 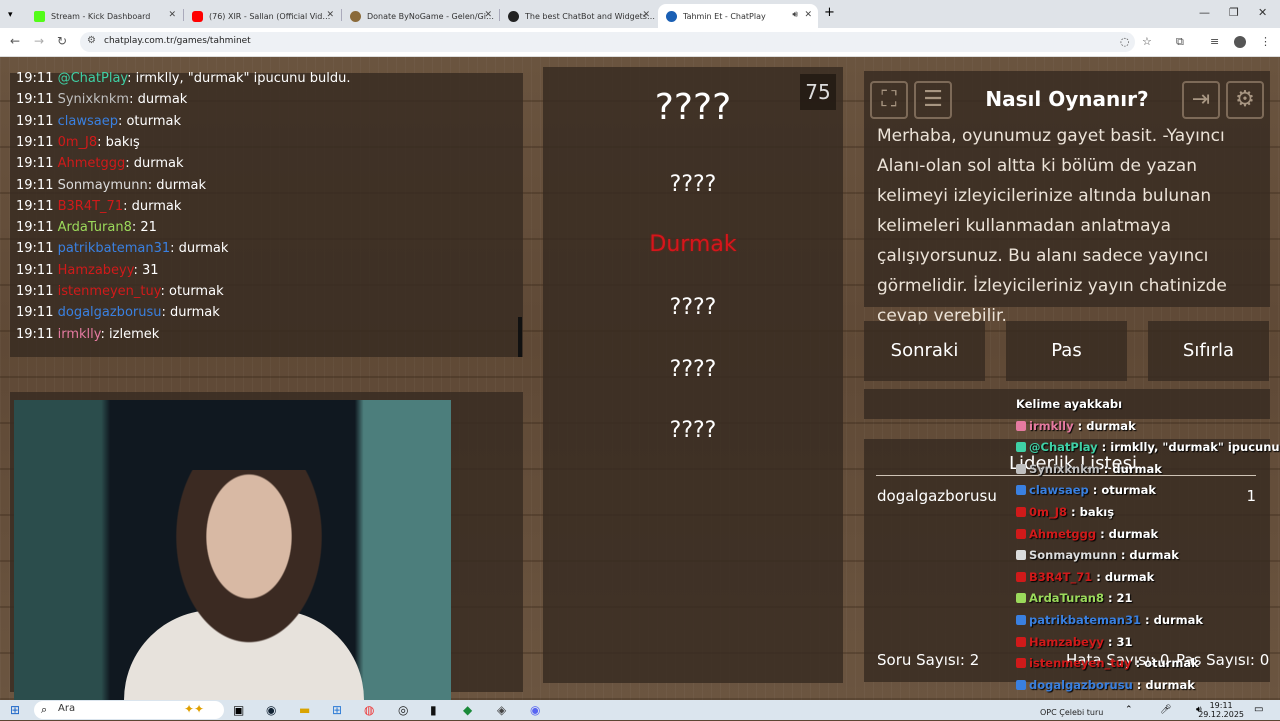 What do you see at coordinates (1251, 496) in the screenshot?
I see `leaderboard-score: 1` at bounding box center [1251, 496].